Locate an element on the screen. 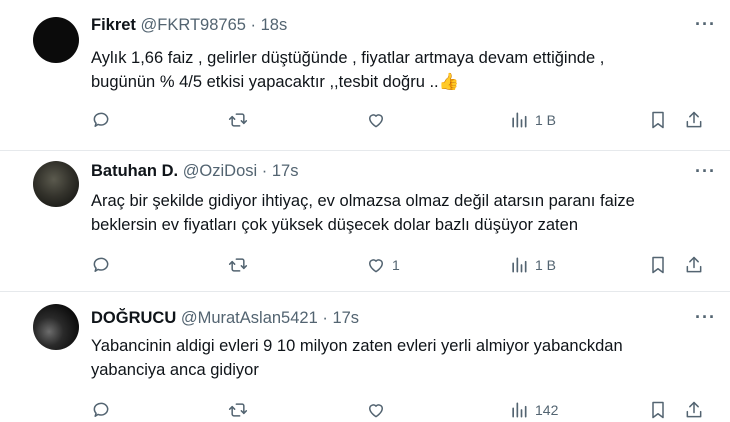 Image resolution: width=730 pixels, height=422 pixels. views-button: 142 is located at coordinates (533, 410).